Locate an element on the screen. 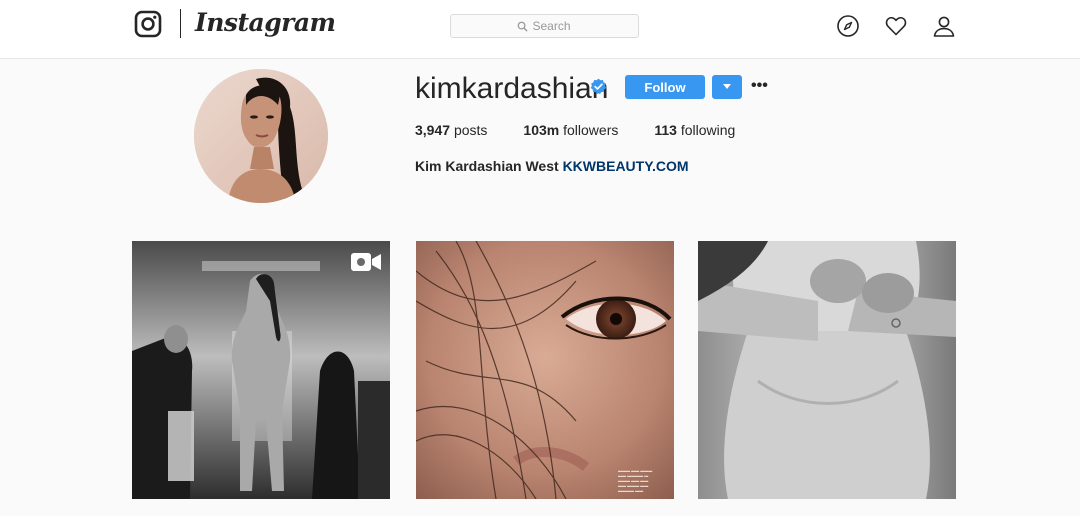 This screenshot has width=1080, height=516. verified-badge-icon is located at coordinates (598, 86).